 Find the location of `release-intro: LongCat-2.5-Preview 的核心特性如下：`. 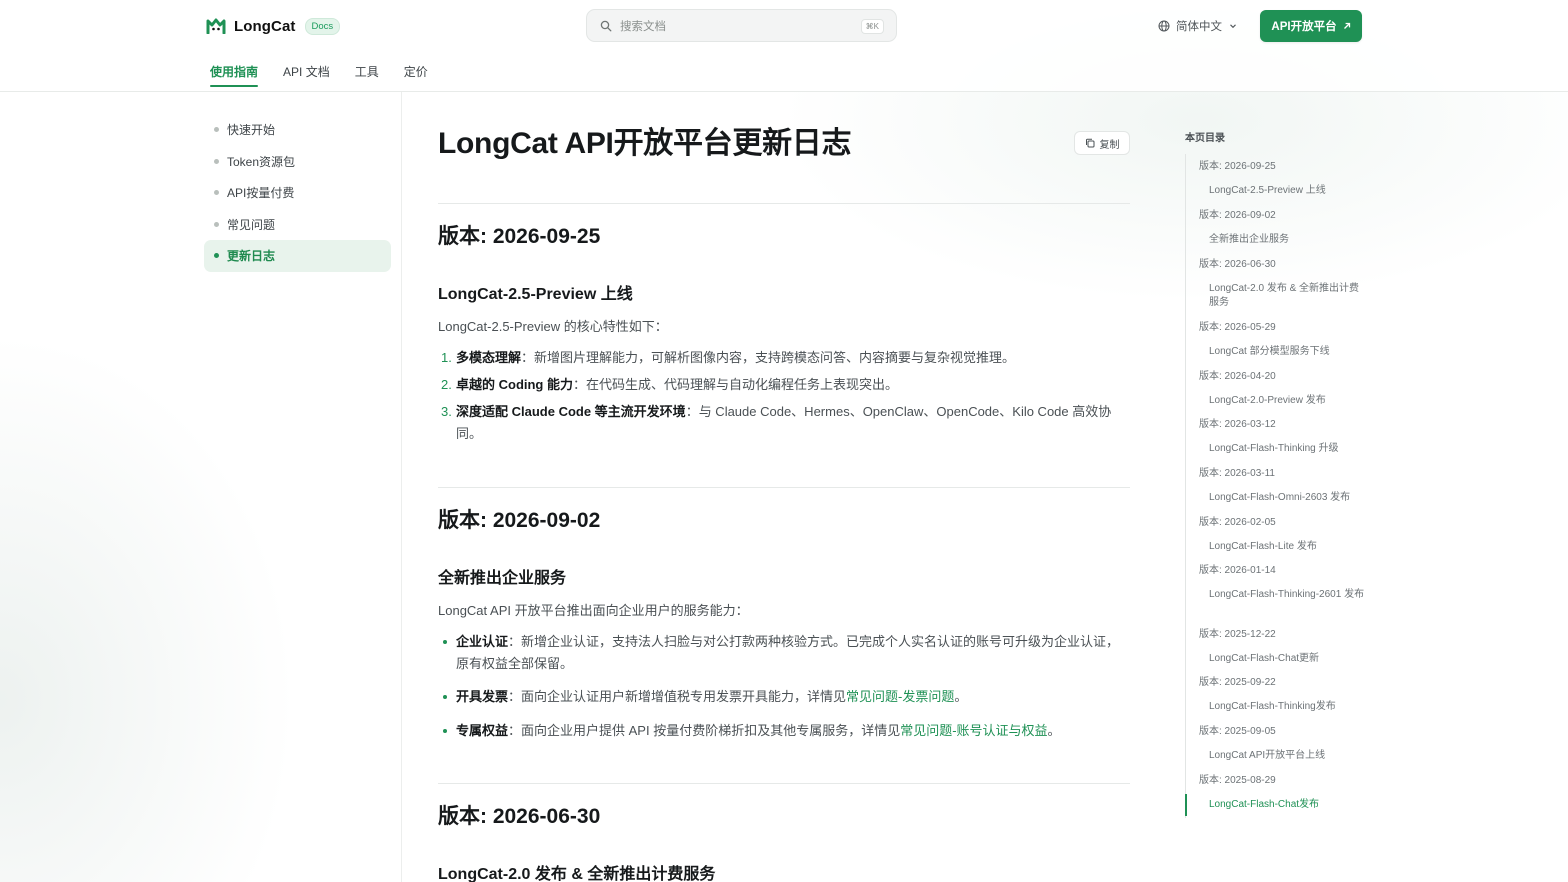

release-intro: LongCat-2.5-Preview 的核心特性如下： is located at coordinates (553, 326).